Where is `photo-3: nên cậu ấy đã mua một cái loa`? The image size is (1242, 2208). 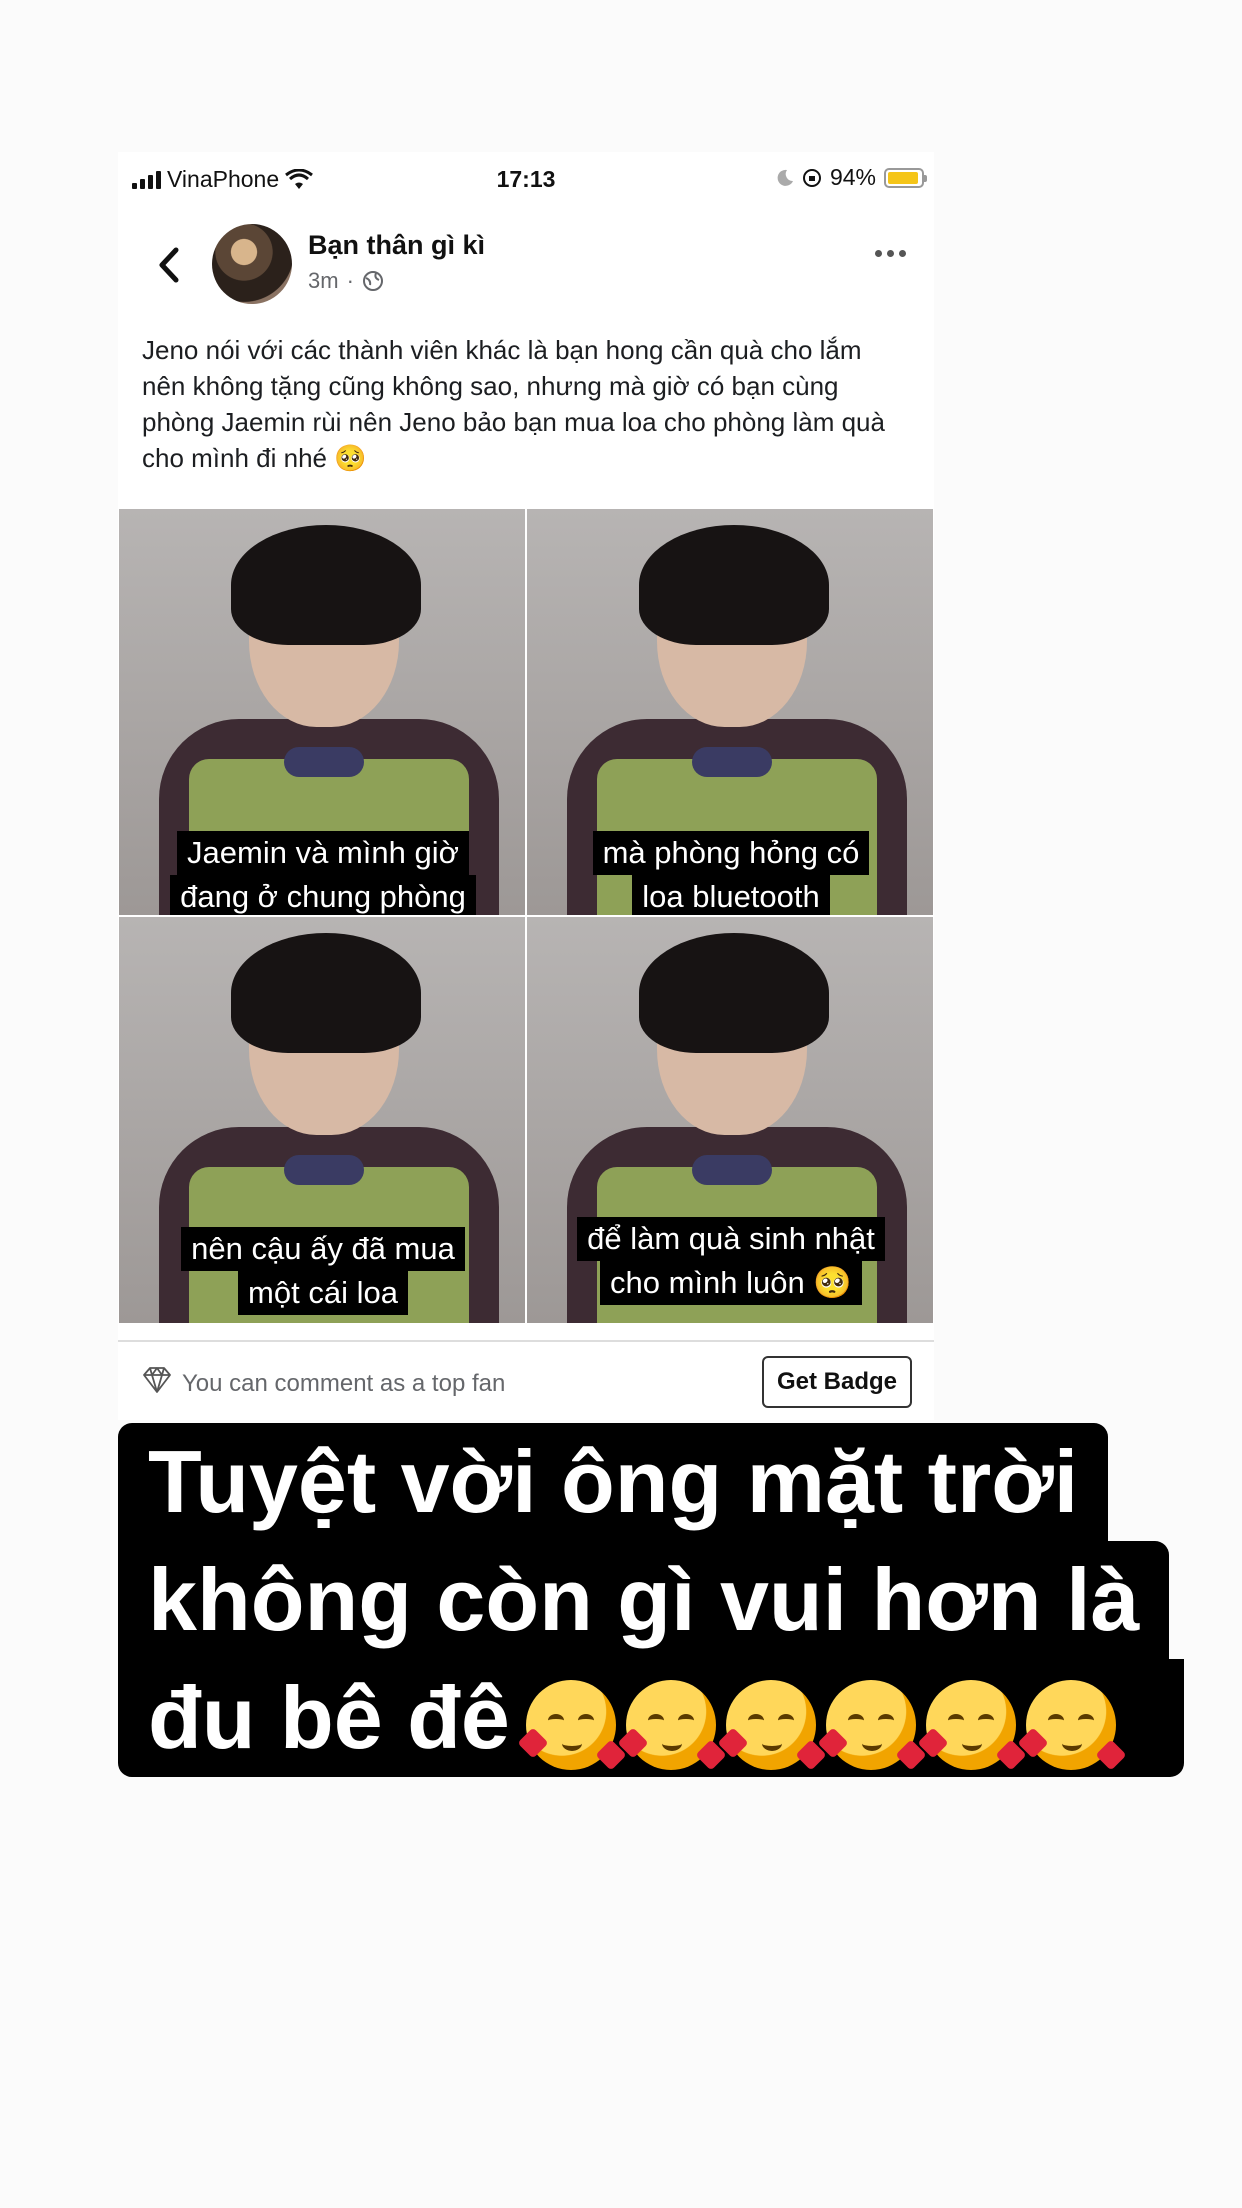 photo-3: nên cậu ấy đã mua một cái loa is located at coordinates (322, 1120).